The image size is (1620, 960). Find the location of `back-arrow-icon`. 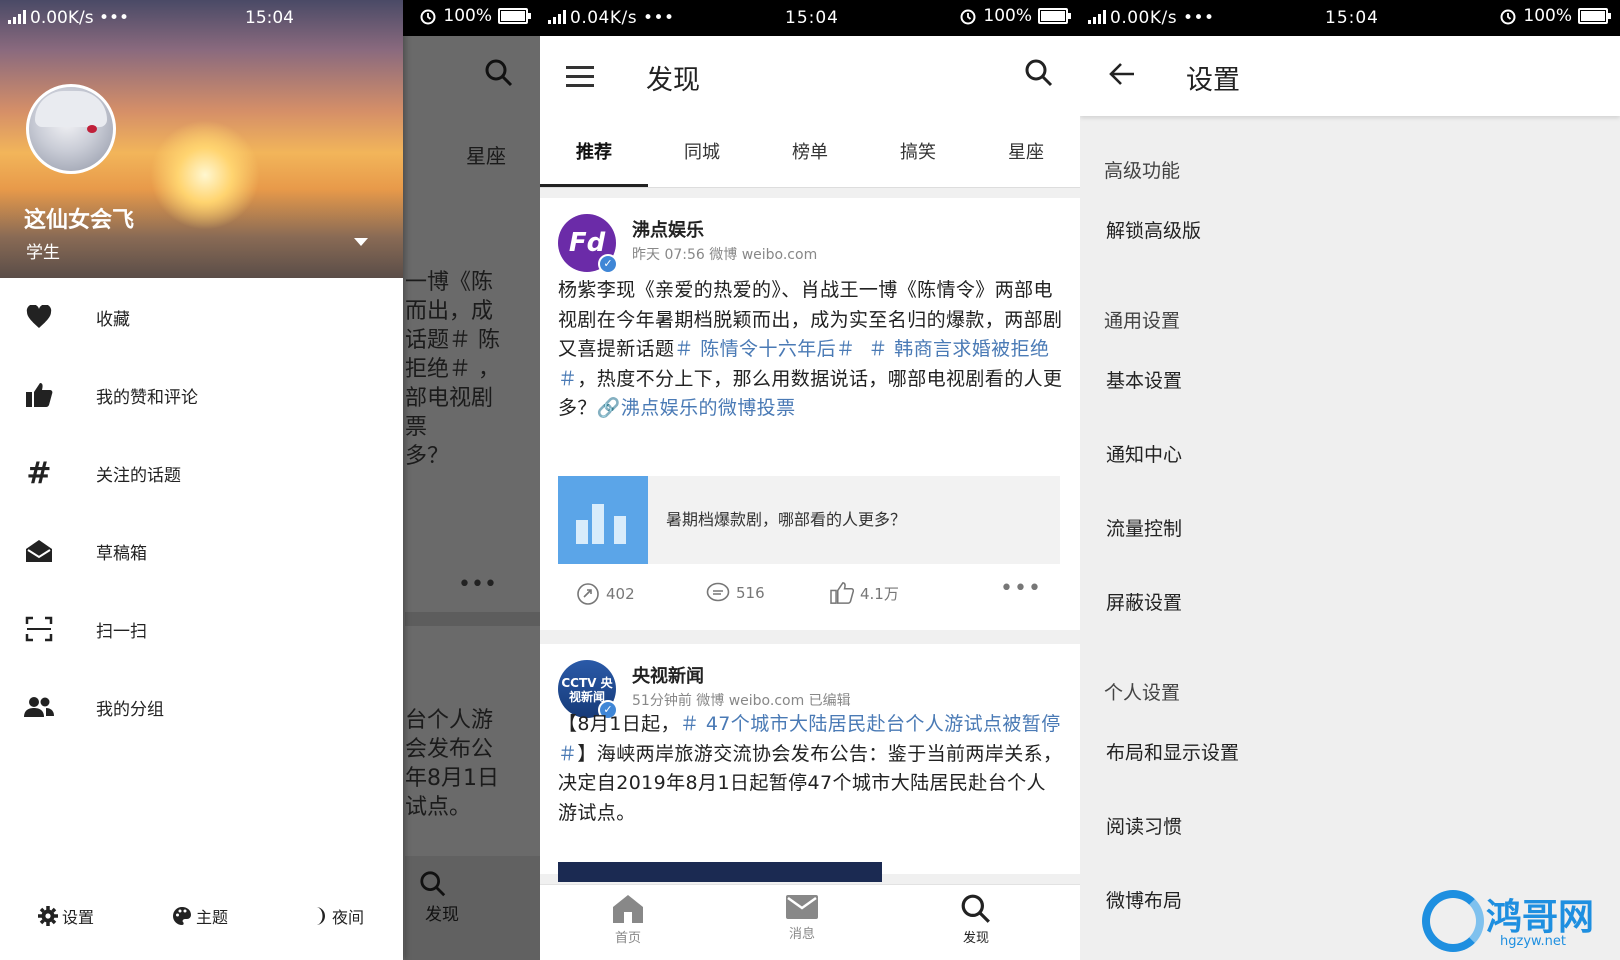

back-arrow-icon is located at coordinates (1122, 74).